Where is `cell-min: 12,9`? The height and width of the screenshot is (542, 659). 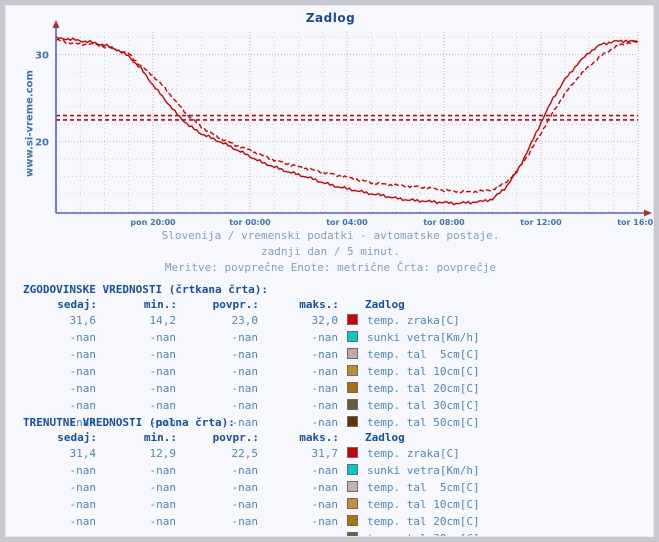 cell-min: 12,9 is located at coordinates (163, 453).